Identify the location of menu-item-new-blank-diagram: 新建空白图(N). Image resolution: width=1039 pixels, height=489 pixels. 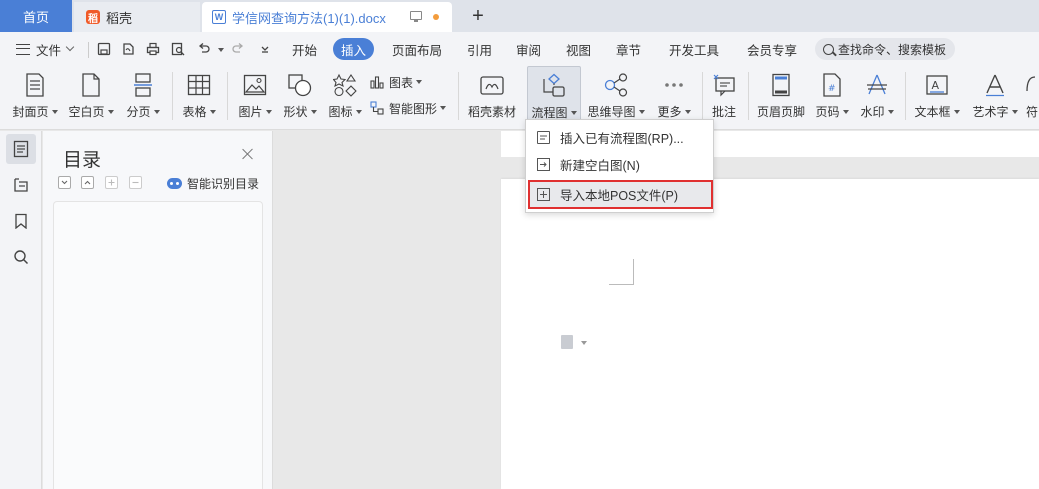
(620, 164).